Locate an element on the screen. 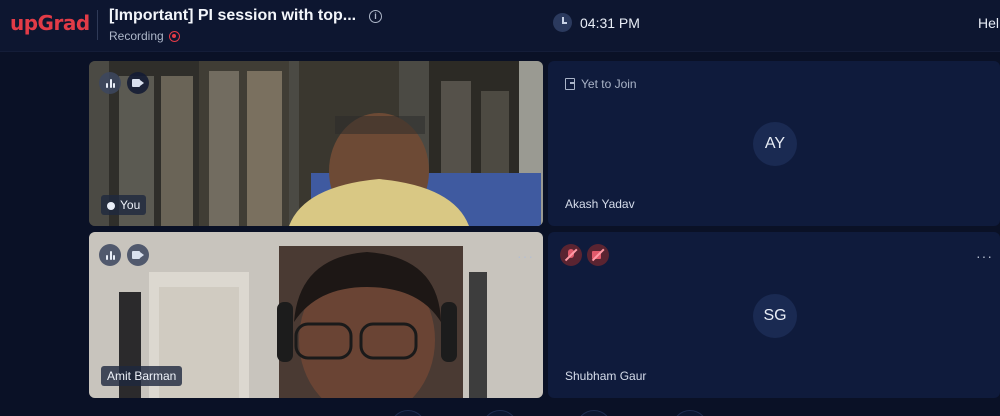  share-screen-button is located at coordinates (594, 413).